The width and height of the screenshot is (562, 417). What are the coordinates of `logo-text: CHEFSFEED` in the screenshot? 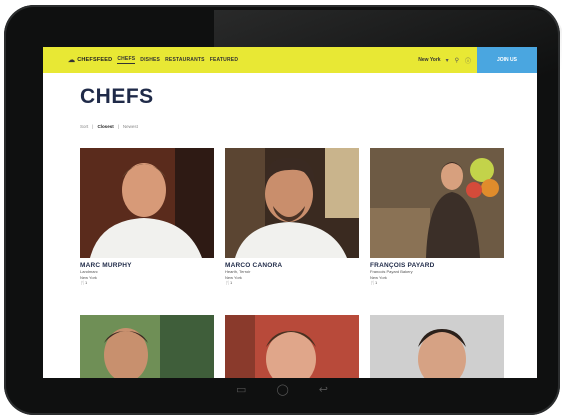 It's located at (95, 60).